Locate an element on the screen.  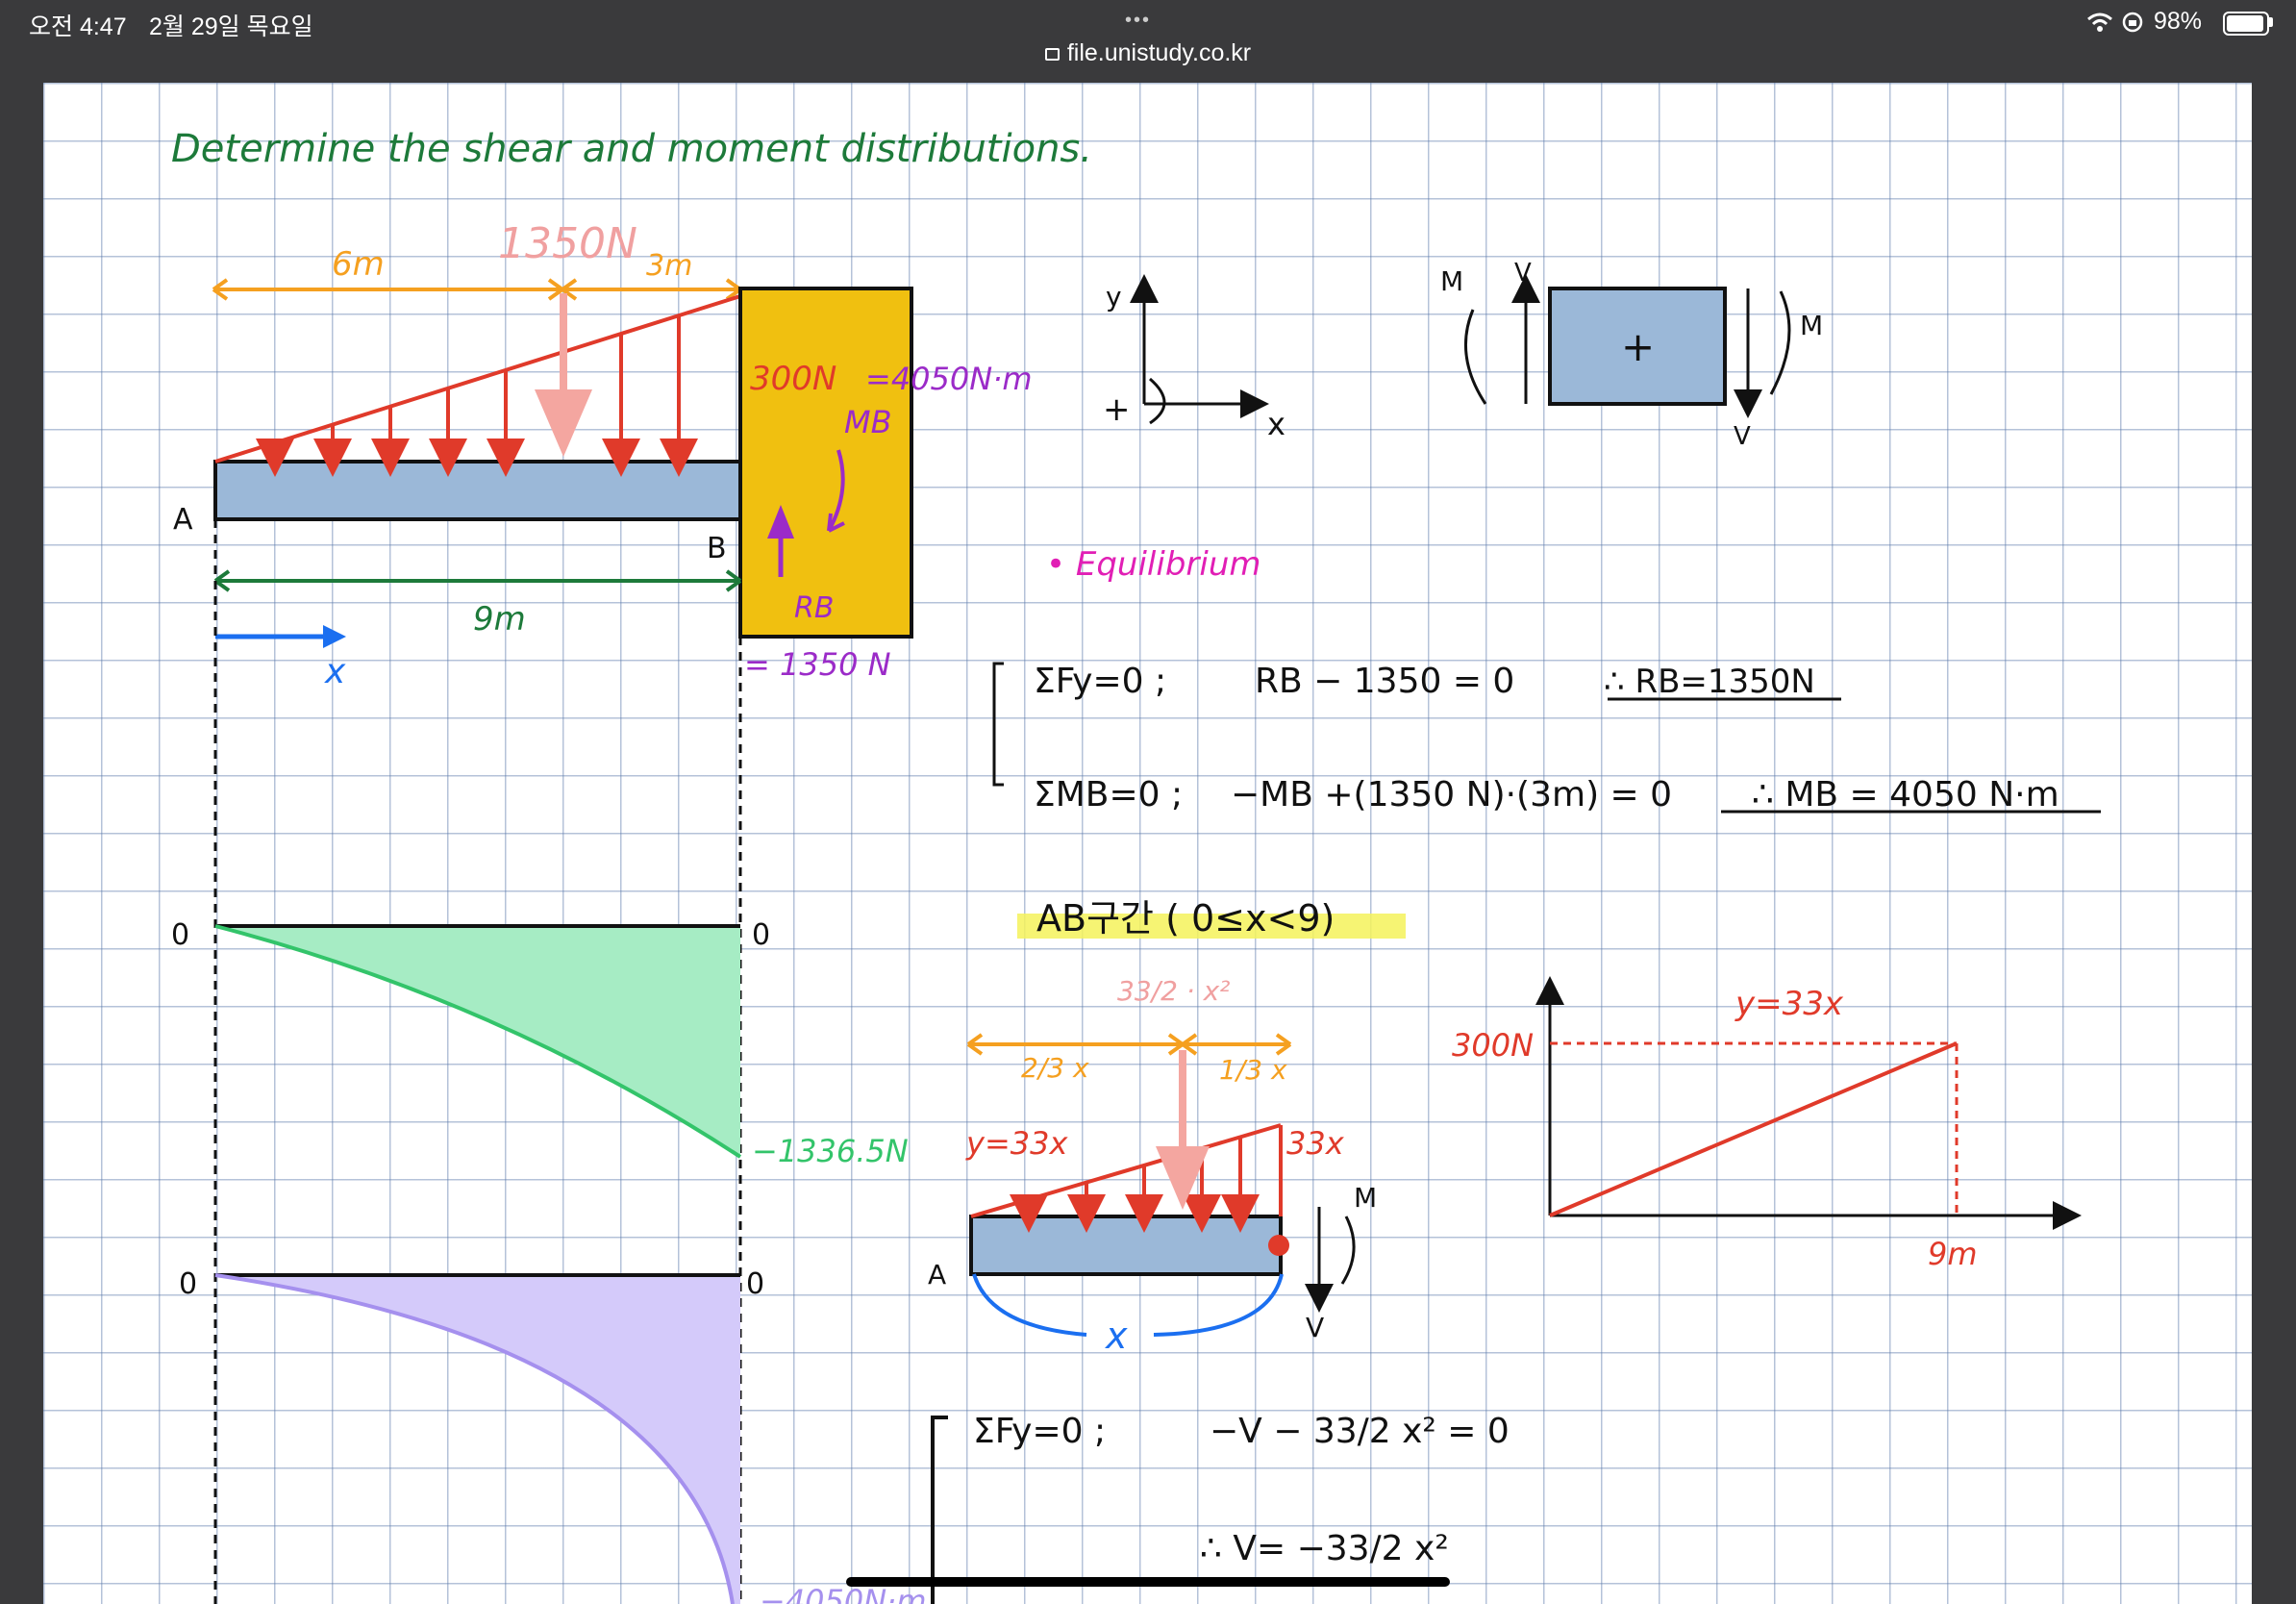
shear-diagram: 0 0 −1336.5N is located at coordinates (540, 1043).